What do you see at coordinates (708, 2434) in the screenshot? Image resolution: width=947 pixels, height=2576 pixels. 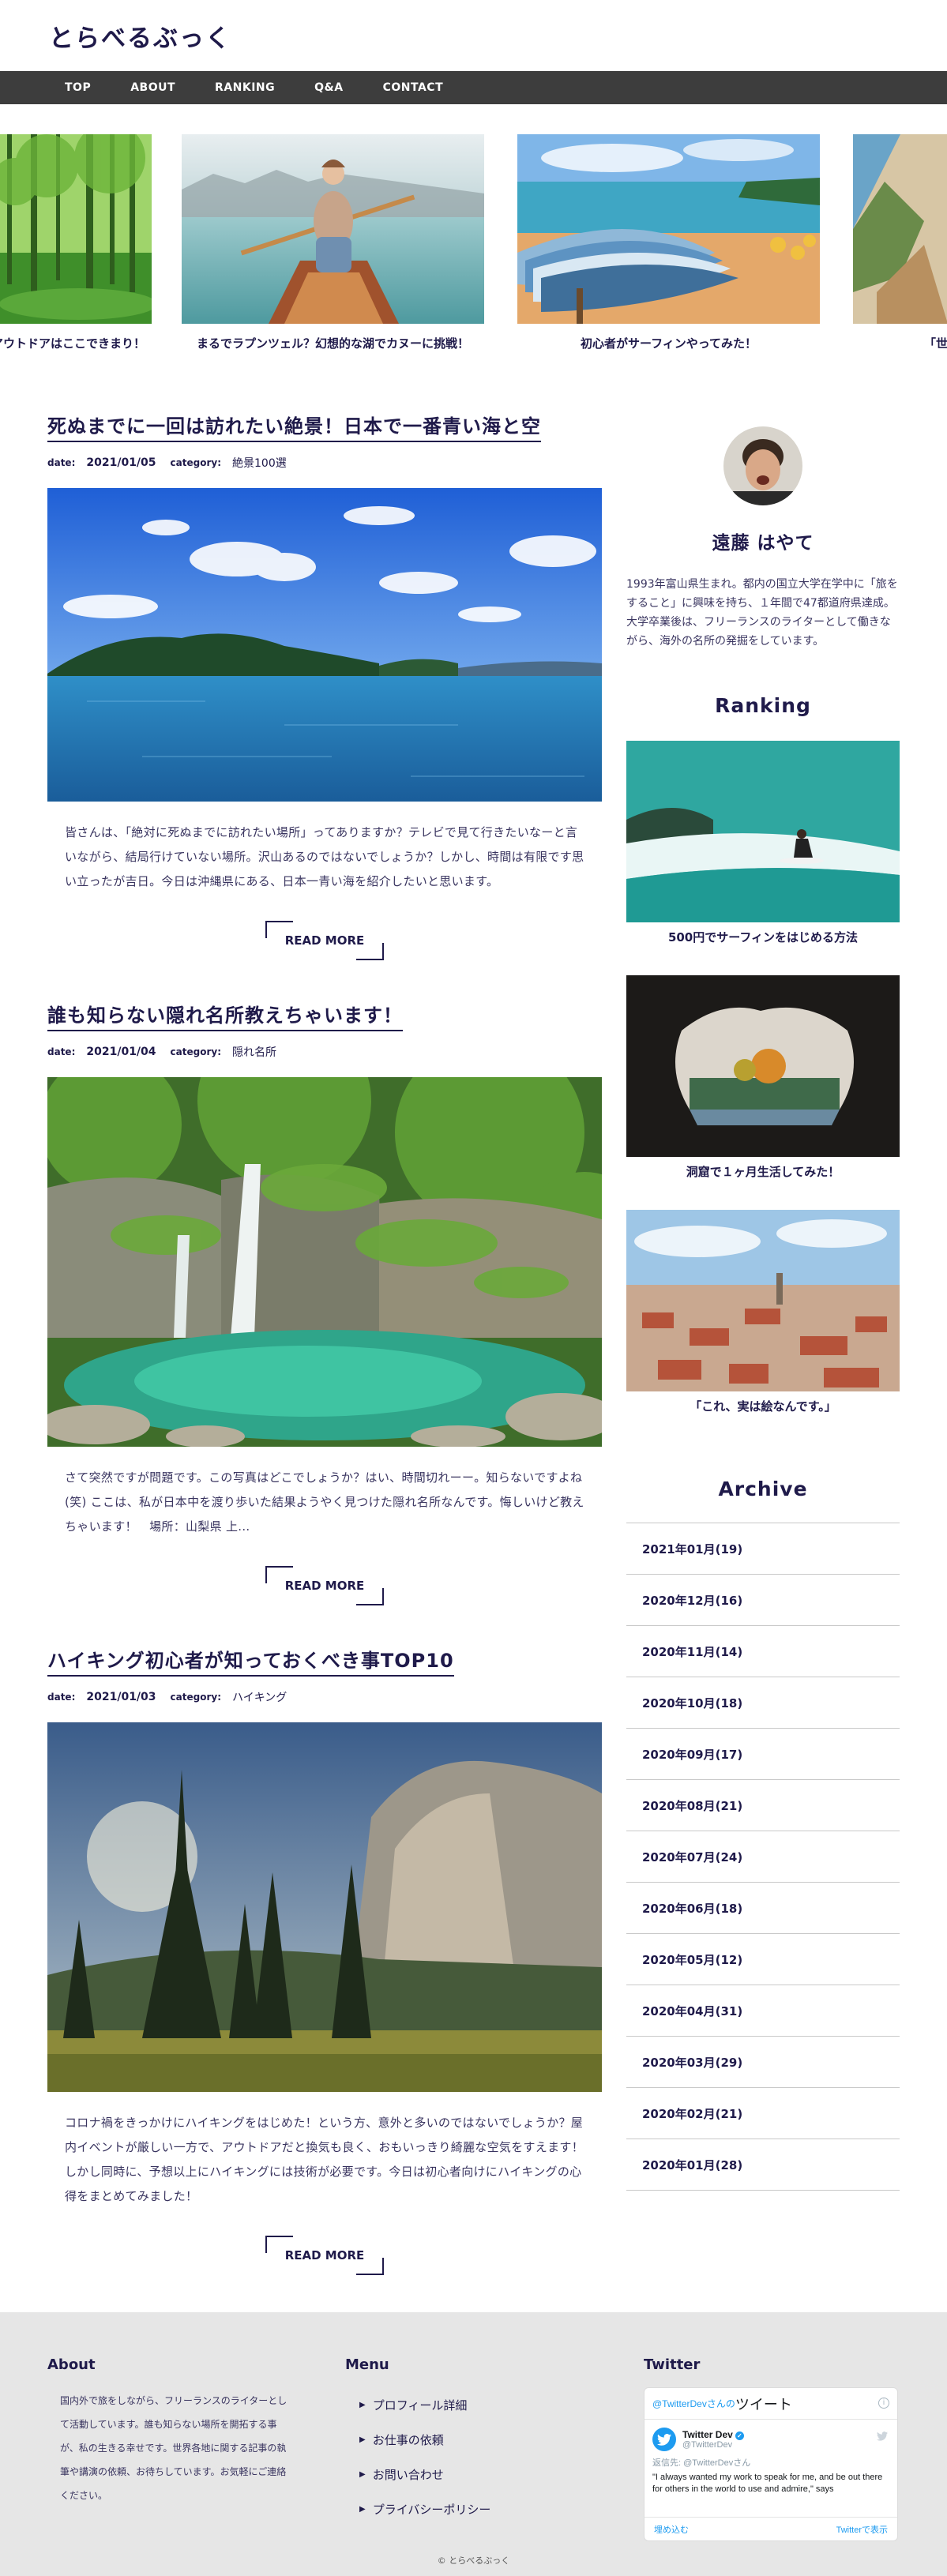 I see `tweet-user-name-text: Twitter Dev` at bounding box center [708, 2434].